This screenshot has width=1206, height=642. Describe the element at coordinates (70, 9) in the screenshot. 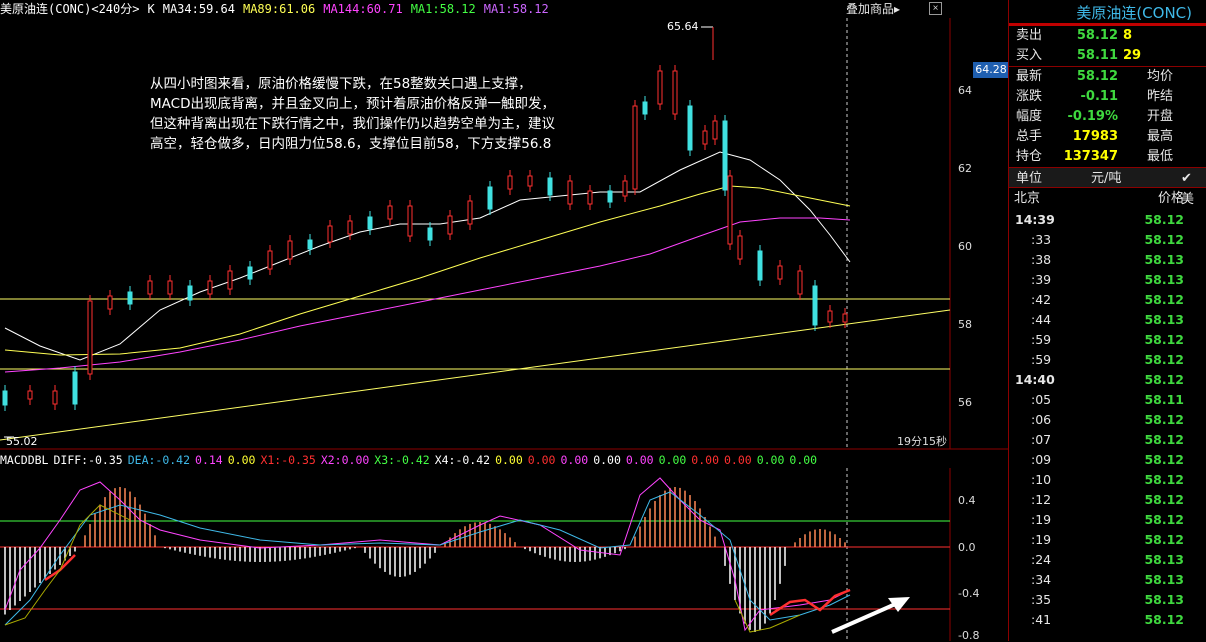

I see `symbol-label: 美原油连(CONC)<240分>` at that location.